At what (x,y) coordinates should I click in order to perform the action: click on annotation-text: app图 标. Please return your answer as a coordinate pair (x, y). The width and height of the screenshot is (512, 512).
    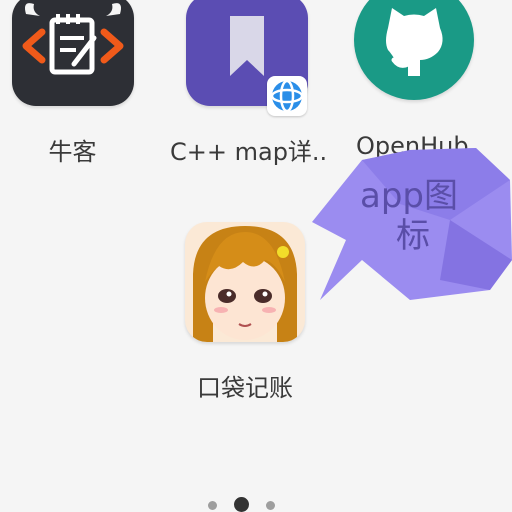
    Looking at the image, I should click on (425, 216).